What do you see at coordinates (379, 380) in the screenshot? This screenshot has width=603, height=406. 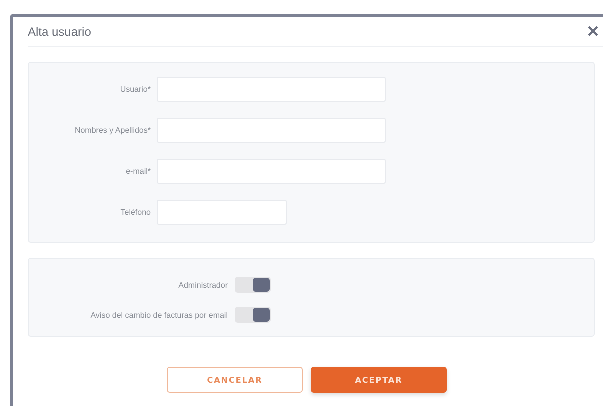 I see `accept-button: ACEPTAR` at bounding box center [379, 380].